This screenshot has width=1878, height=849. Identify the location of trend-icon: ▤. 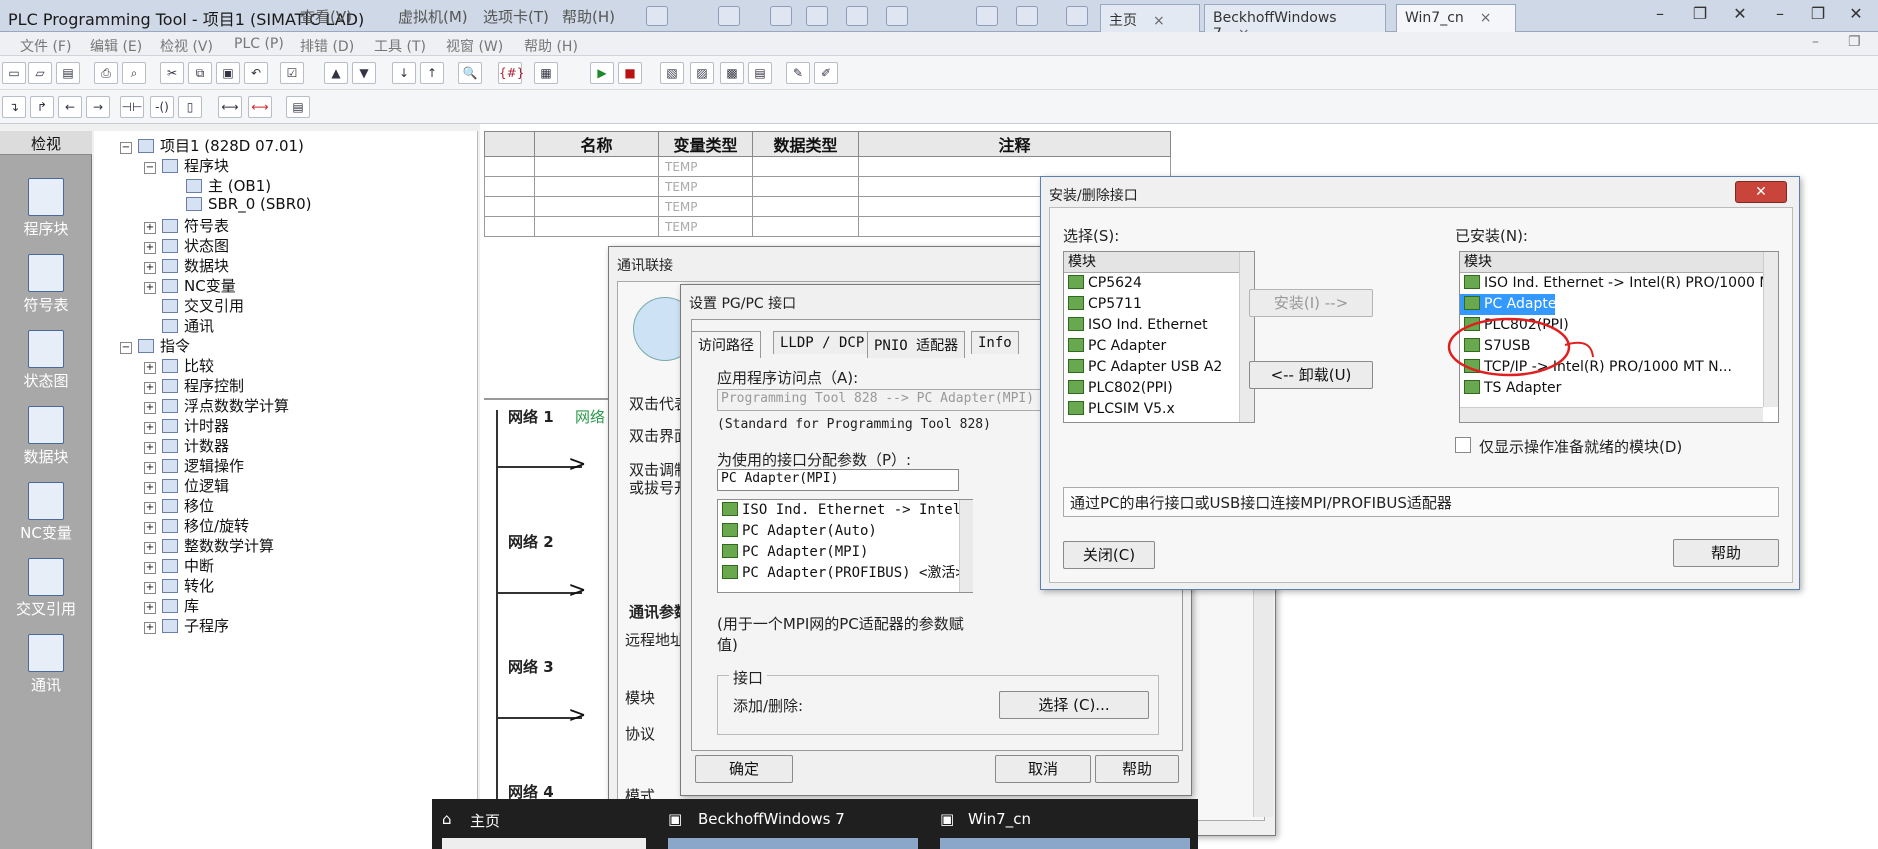
(760, 73).